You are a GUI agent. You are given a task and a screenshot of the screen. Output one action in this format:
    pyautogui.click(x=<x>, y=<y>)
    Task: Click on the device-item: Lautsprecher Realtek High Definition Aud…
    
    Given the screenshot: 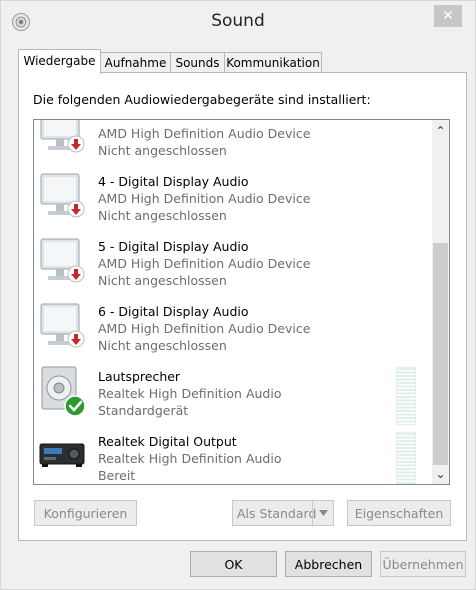 What is the action you would take?
    pyautogui.click(x=232, y=395)
    